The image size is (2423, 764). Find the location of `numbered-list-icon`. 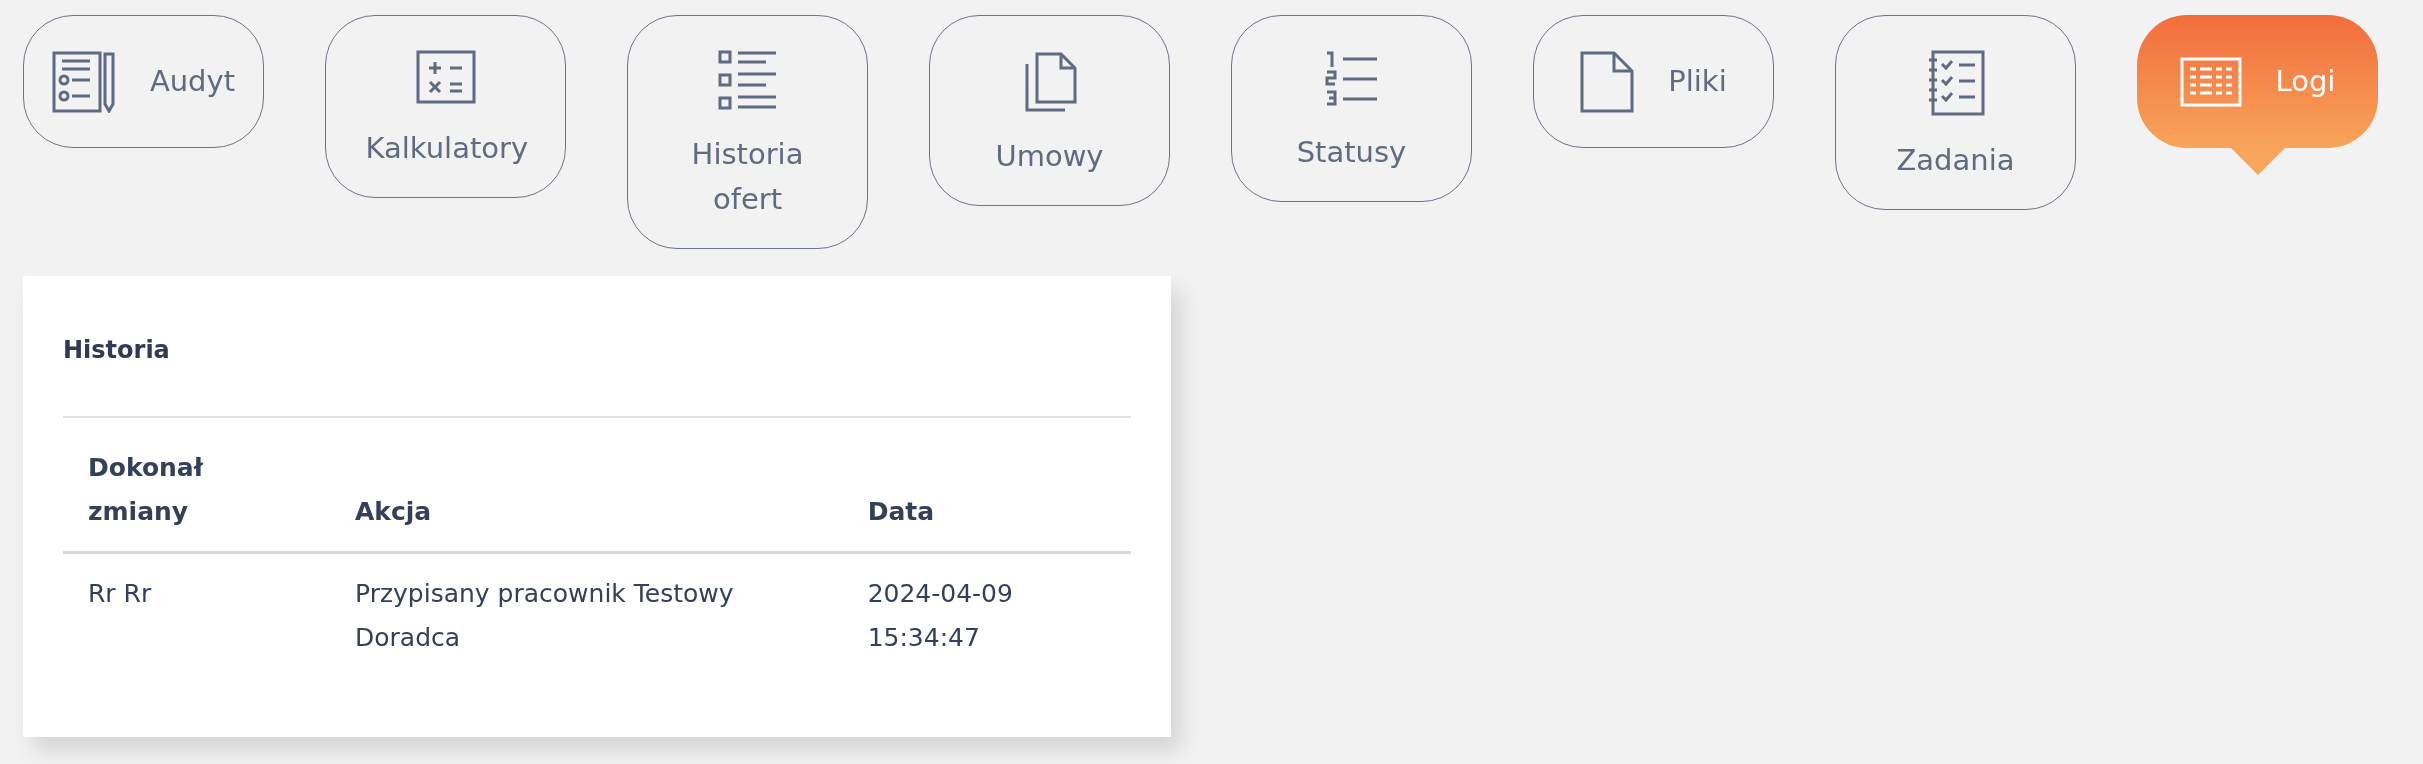

numbered-list-icon is located at coordinates (1351, 79).